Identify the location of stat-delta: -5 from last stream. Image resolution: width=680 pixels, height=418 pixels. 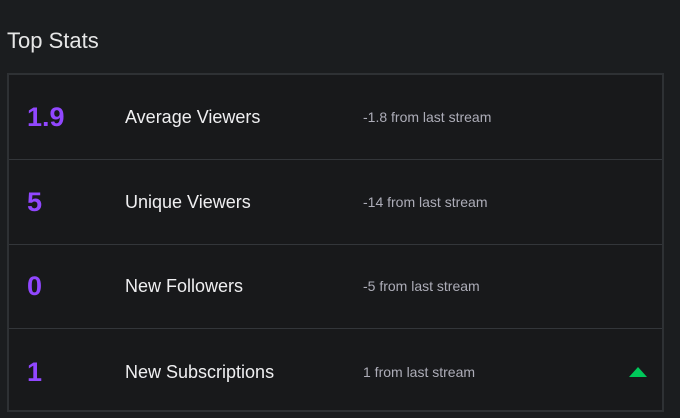
(421, 286).